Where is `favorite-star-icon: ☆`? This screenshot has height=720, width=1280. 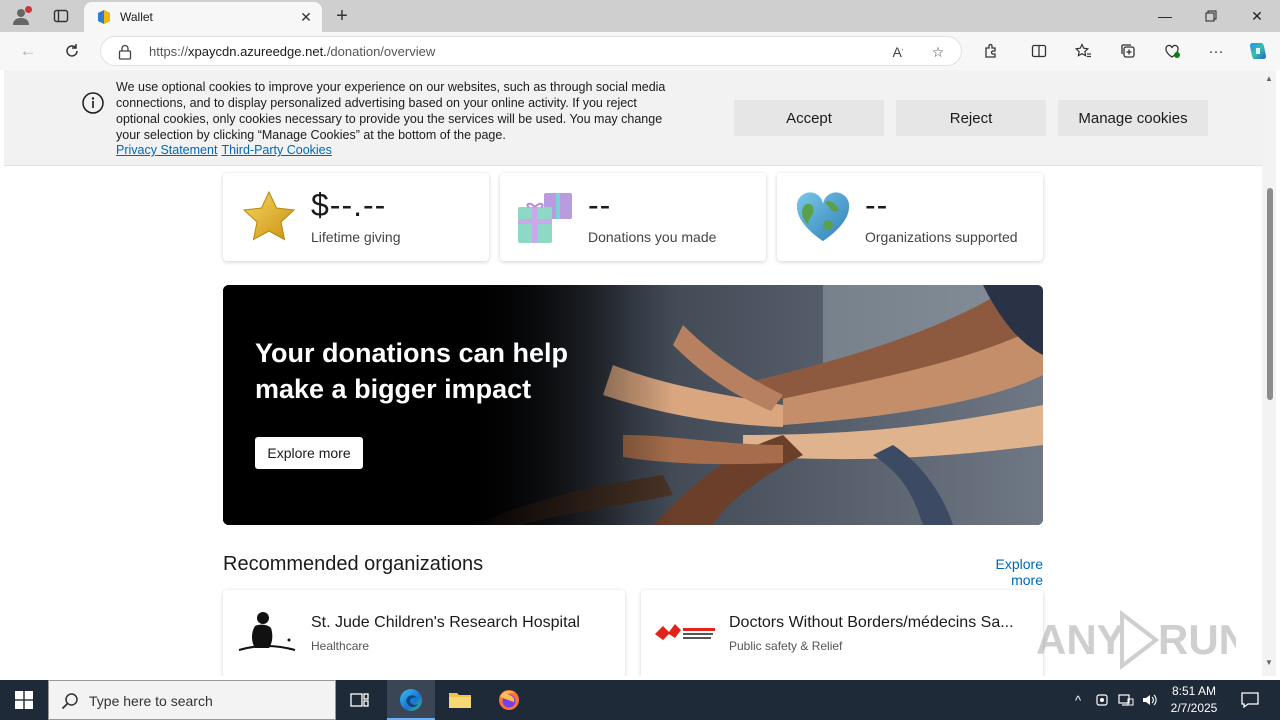
favorite-star-icon: ☆ is located at coordinates (938, 52).